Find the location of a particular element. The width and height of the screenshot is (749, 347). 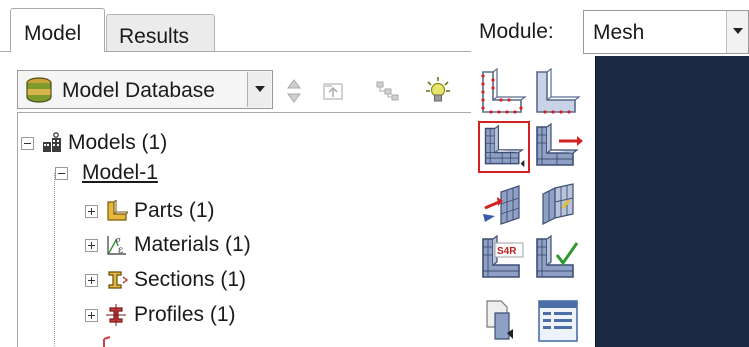

query-list-icon is located at coordinates (558, 321).